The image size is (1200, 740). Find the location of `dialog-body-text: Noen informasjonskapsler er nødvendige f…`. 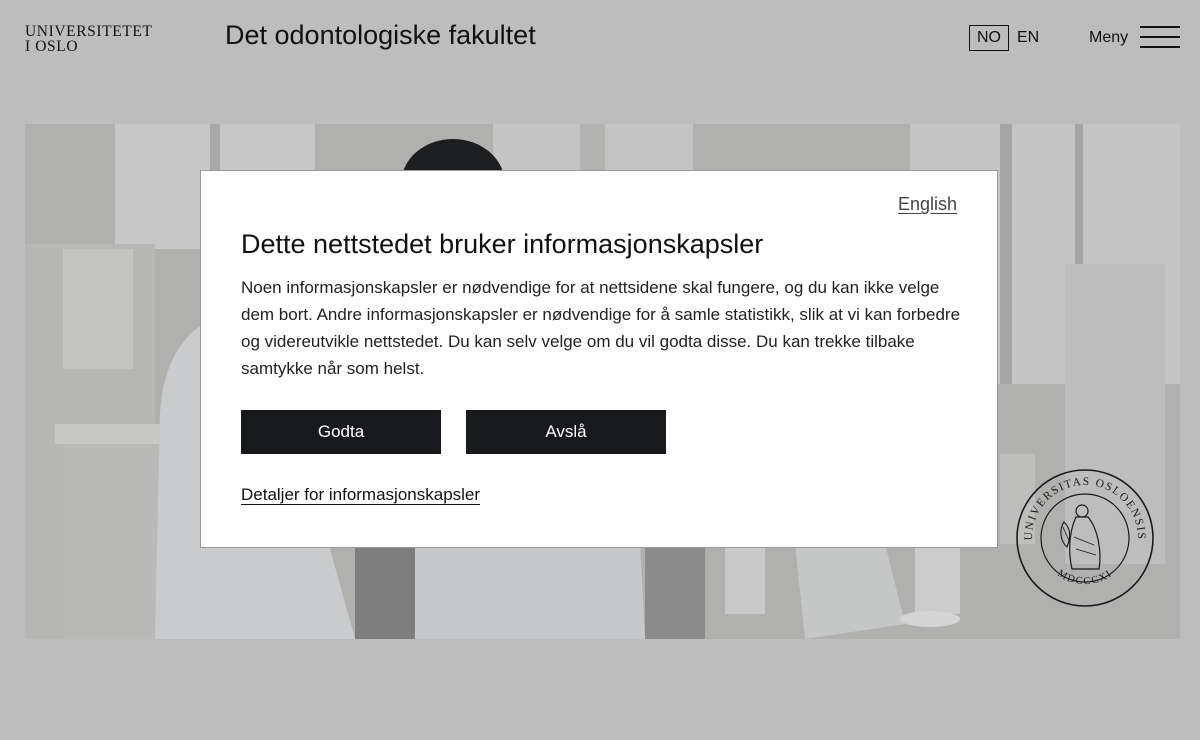

dialog-body-text: Noen informasjonskapsler er nødvendige f… is located at coordinates (601, 328).